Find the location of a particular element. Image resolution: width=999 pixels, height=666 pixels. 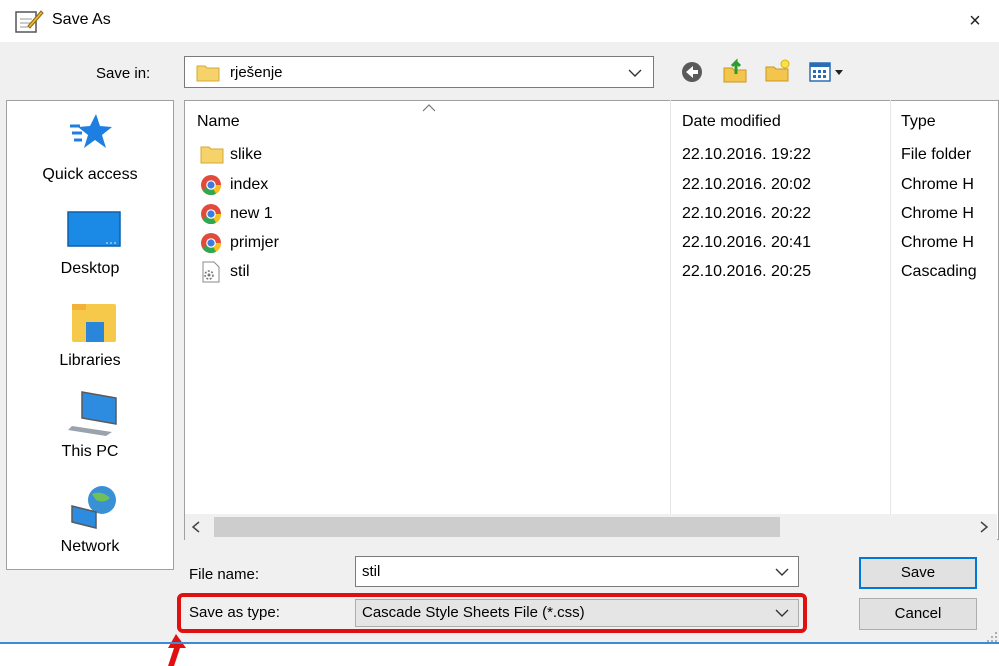

column-header-name: Name is located at coordinates (218, 122).